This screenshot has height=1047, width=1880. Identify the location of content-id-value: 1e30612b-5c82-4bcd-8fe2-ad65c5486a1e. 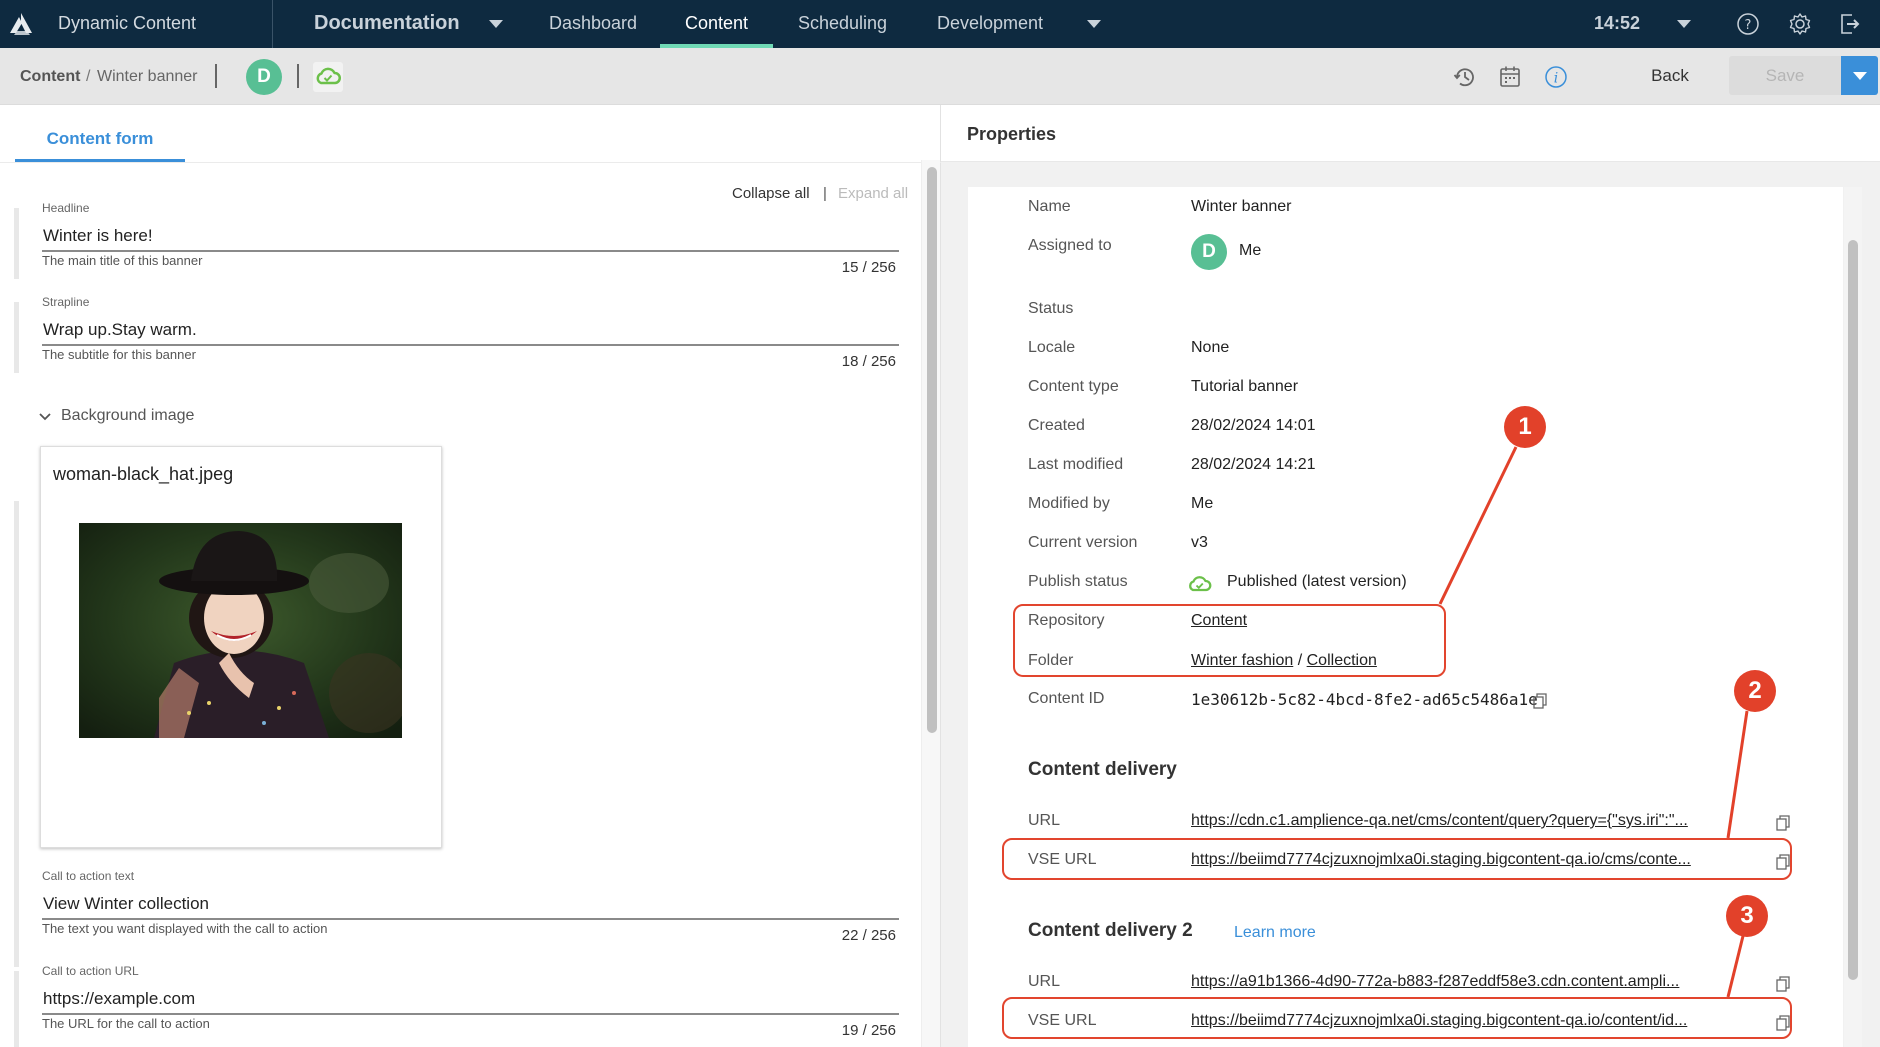
(1364, 699).